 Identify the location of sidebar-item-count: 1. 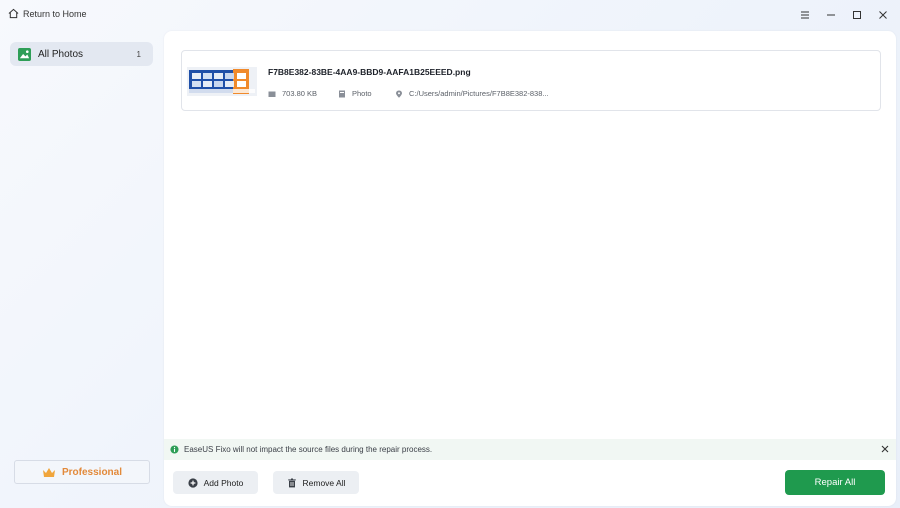
(138, 54).